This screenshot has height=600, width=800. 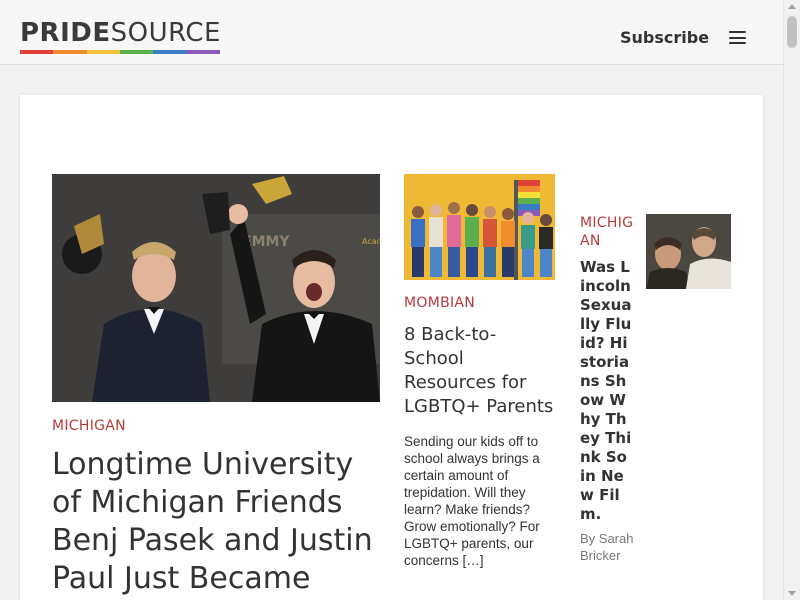 What do you see at coordinates (120, 33) in the screenshot?
I see `logo-text: PRIDESOURCE` at bounding box center [120, 33].